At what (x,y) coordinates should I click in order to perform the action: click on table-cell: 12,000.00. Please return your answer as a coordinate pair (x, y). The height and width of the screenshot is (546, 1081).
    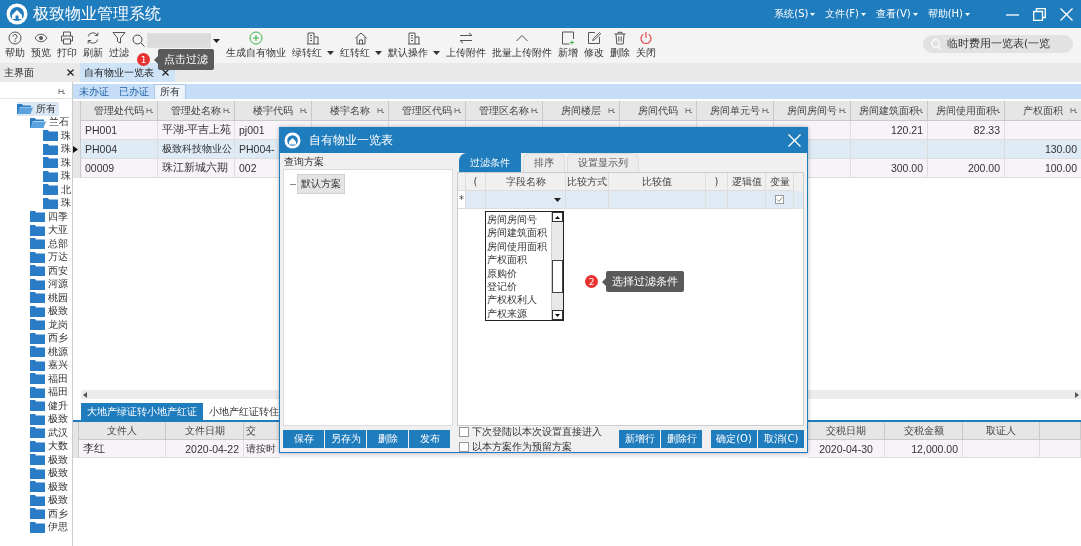
    Looking at the image, I should click on (934, 448).